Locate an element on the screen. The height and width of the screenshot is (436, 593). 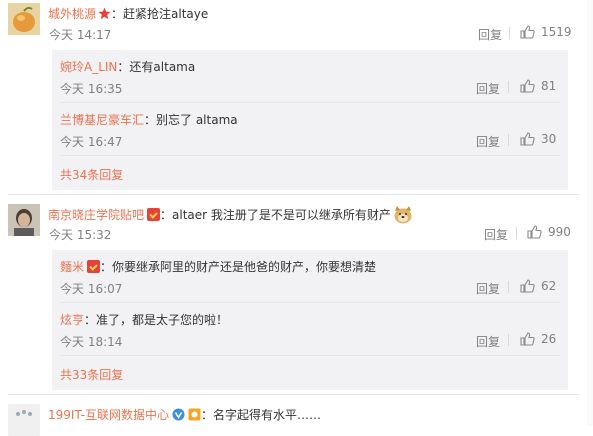
timestamp: 今天 14:17 is located at coordinates (80, 35).